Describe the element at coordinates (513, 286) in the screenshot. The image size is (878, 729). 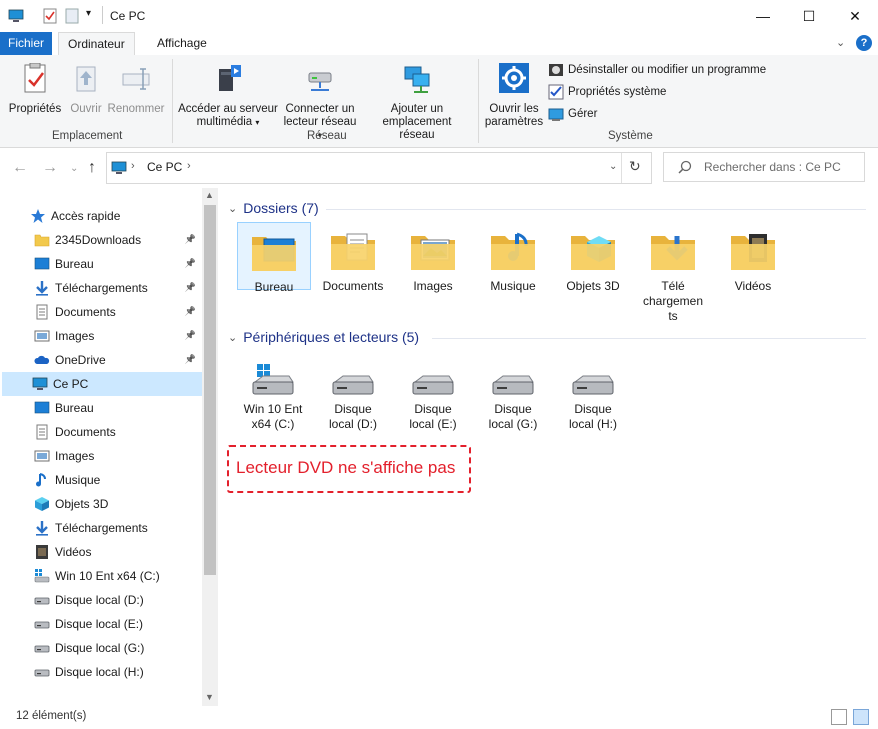
I see `folder-label: Musique` at that location.